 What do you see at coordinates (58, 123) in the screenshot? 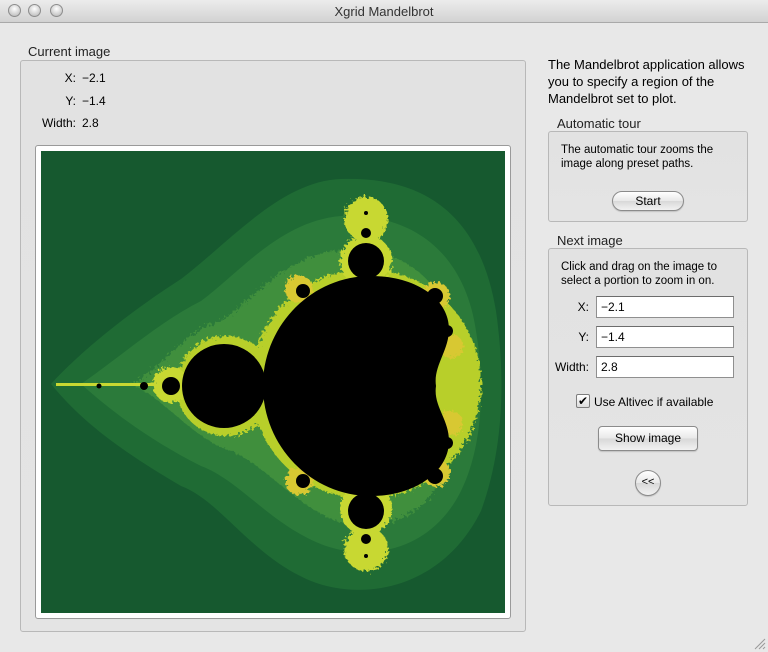
I see `current-width-label: Width:` at bounding box center [58, 123].